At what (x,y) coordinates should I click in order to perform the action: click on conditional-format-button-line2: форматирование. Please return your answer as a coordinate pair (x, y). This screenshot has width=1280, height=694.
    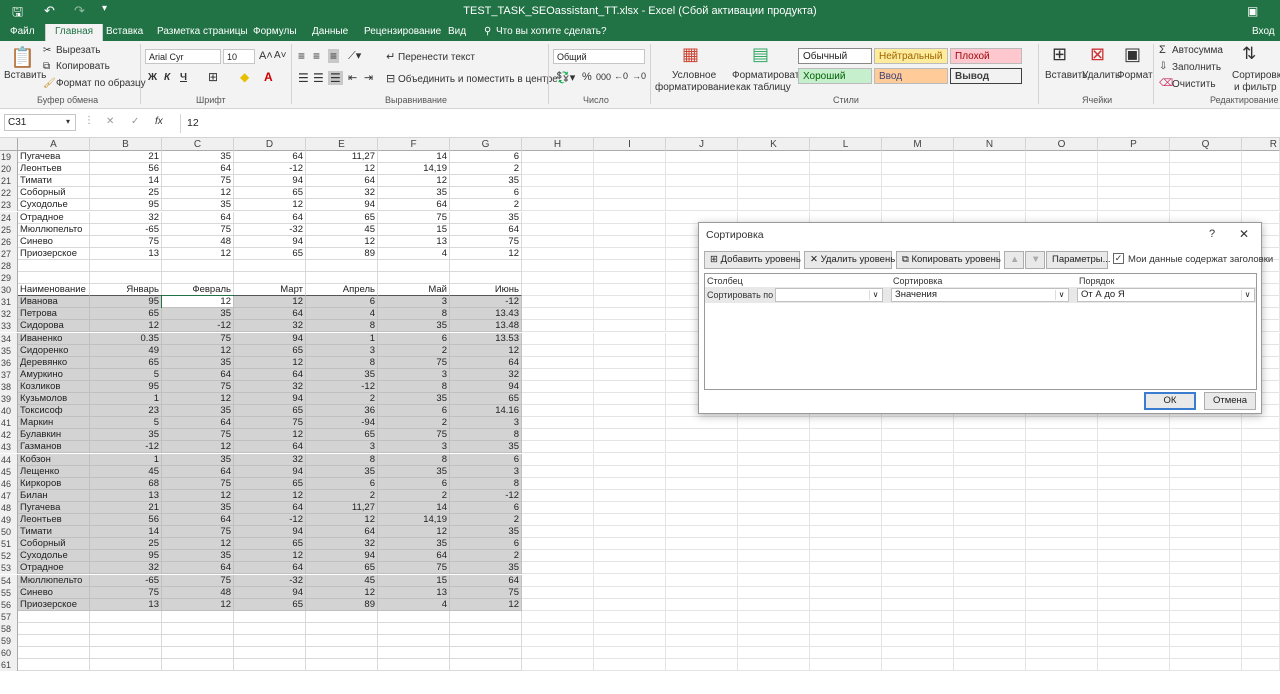
    Looking at the image, I should click on (695, 87).